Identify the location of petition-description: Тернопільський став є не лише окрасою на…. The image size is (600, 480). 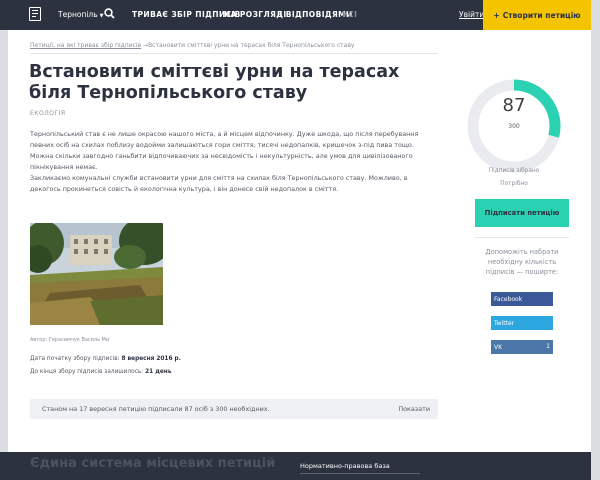
(226, 162).